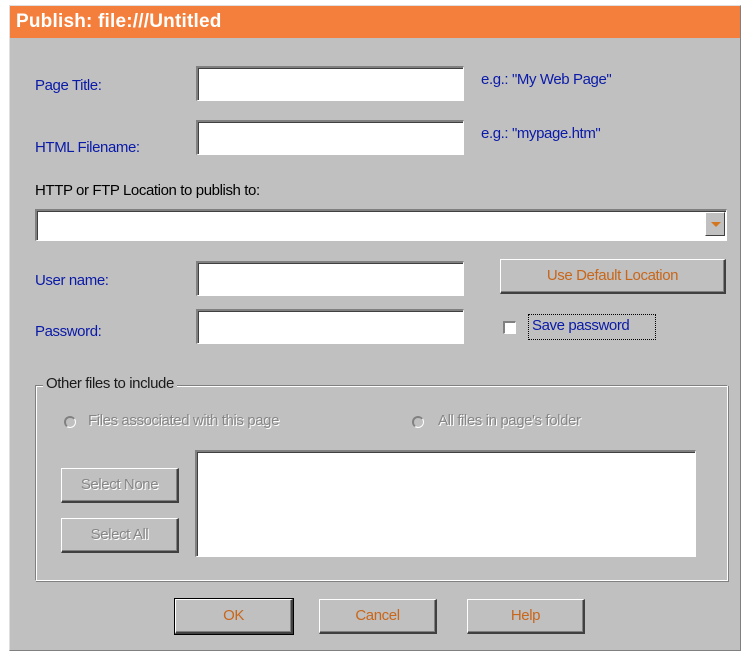 The width and height of the screenshot is (743, 651). I want to click on use-default-location-button: Use Default Location, so click(613, 276).